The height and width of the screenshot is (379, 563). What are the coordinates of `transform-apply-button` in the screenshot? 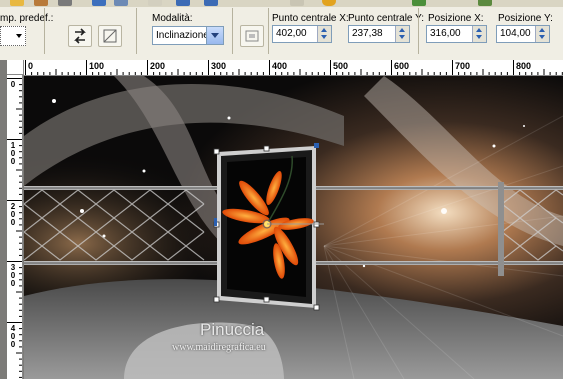 It's located at (252, 36).